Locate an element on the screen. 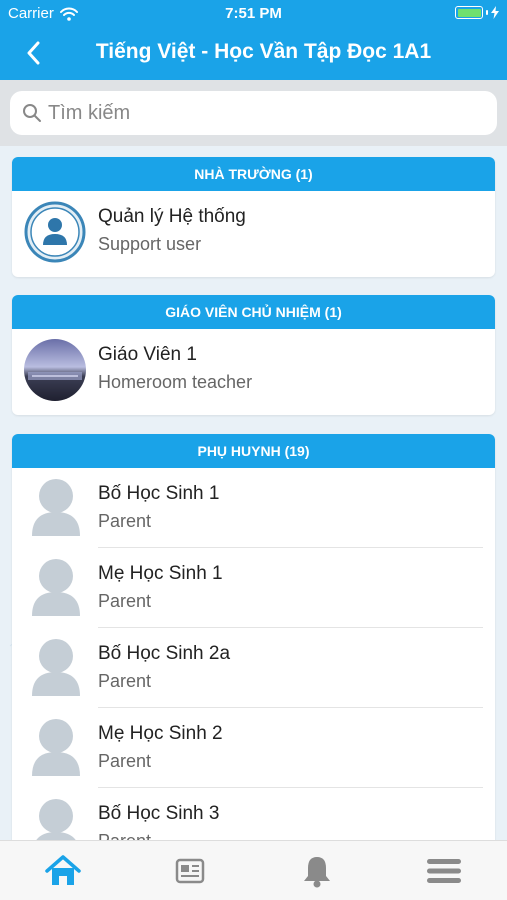  contact-role: Support user is located at coordinates (150, 244).